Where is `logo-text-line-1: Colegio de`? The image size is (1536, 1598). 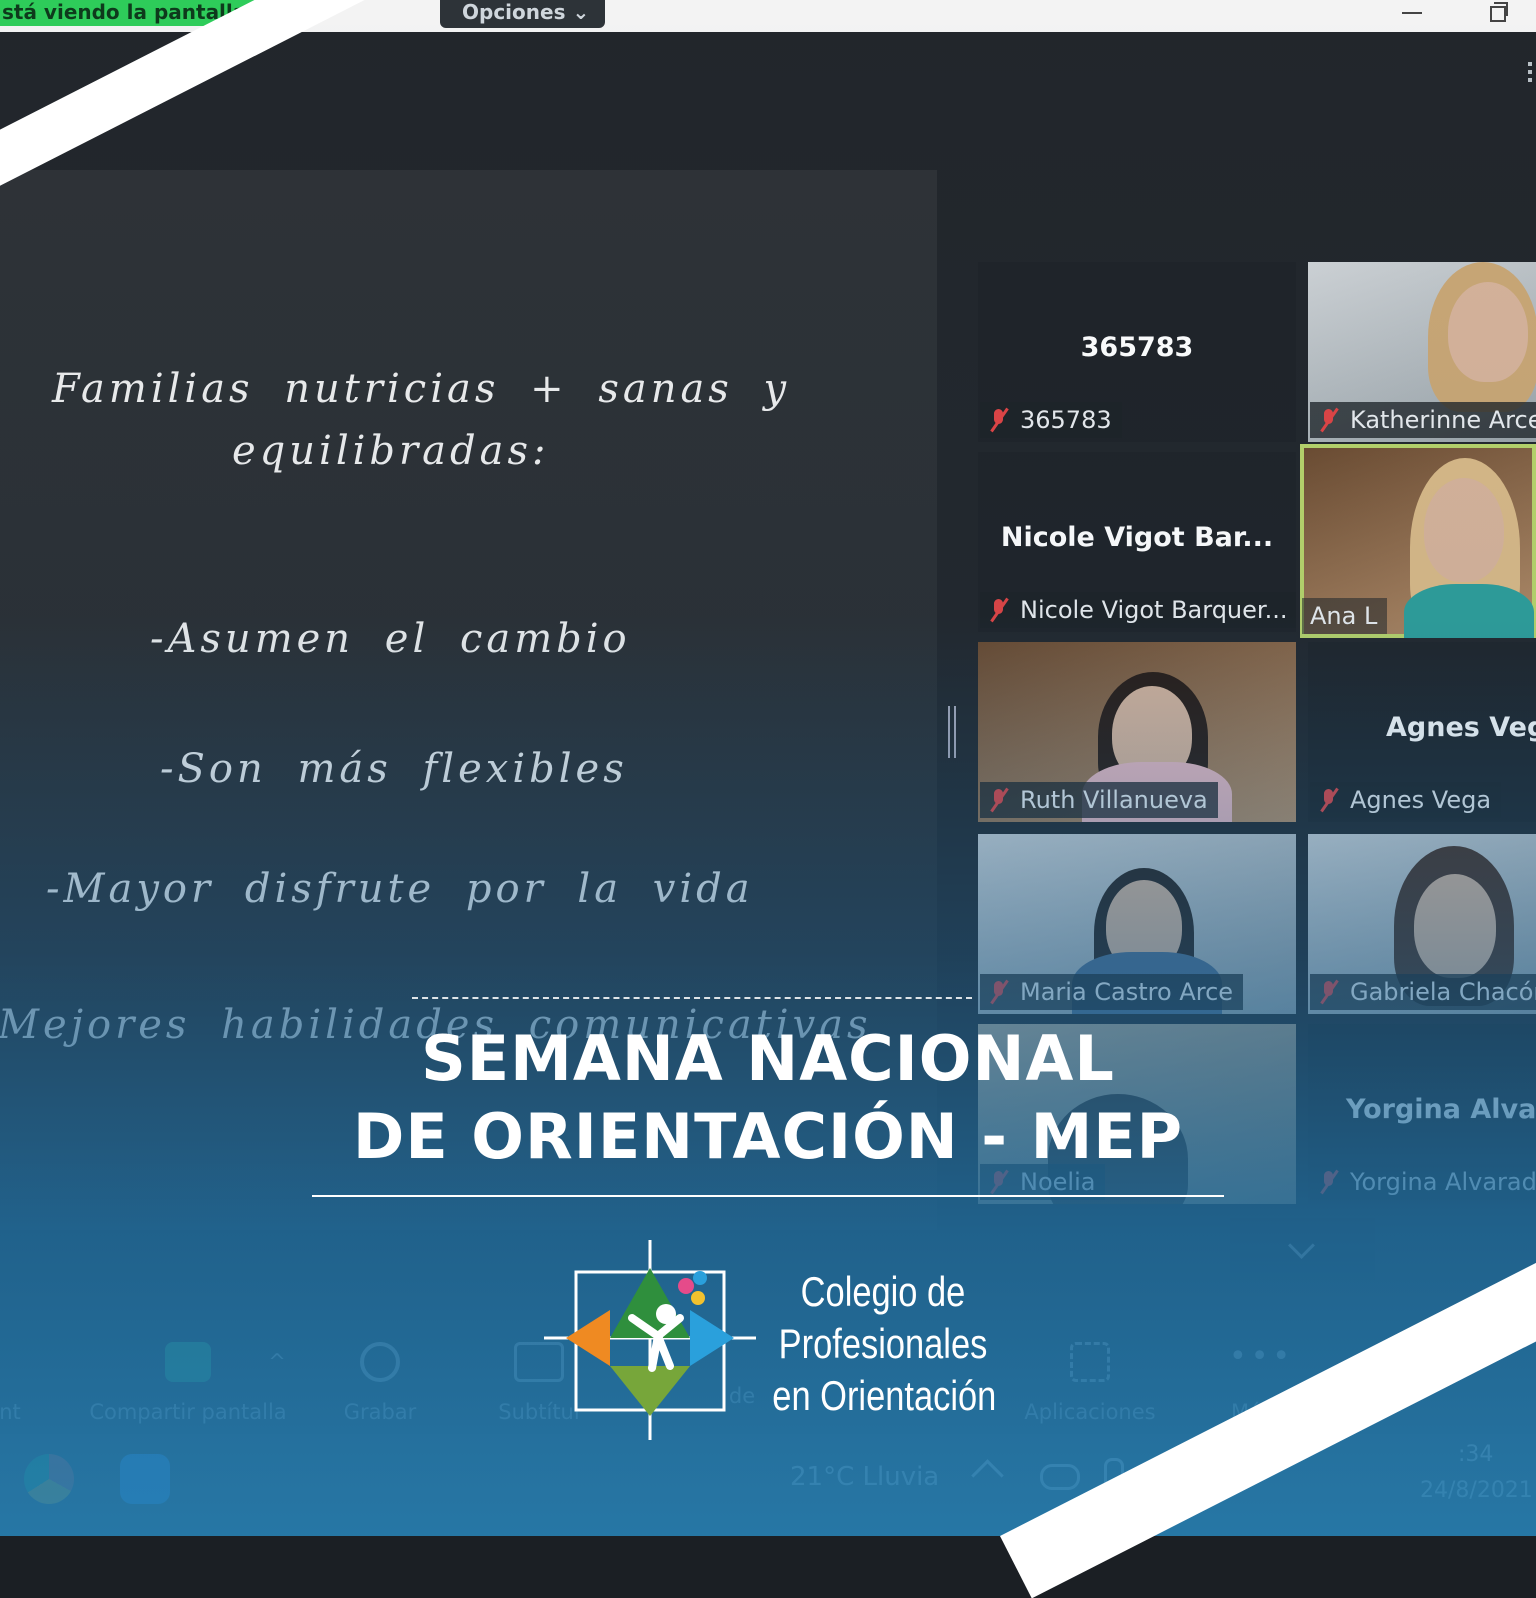 logo-text-line-1: Colegio de is located at coordinates (883, 1291).